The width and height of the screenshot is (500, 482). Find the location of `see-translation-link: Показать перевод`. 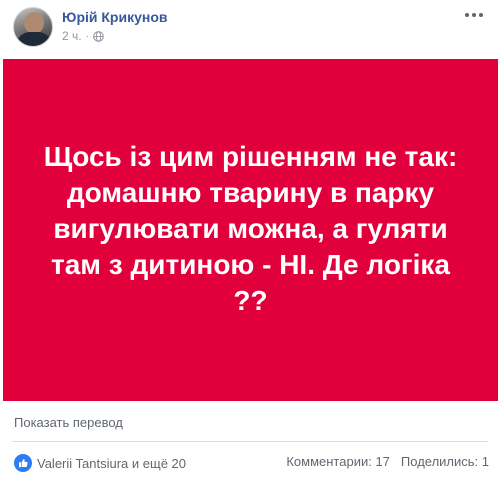

see-translation-link: Показать перевод is located at coordinates (68, 422).